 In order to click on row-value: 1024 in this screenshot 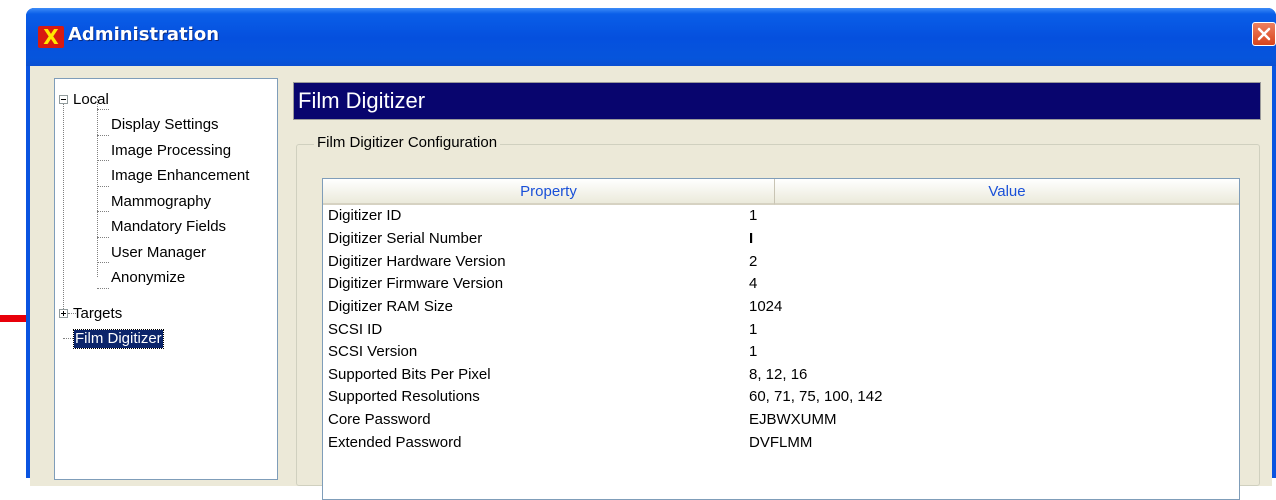, I will do `click(765, 307)`.